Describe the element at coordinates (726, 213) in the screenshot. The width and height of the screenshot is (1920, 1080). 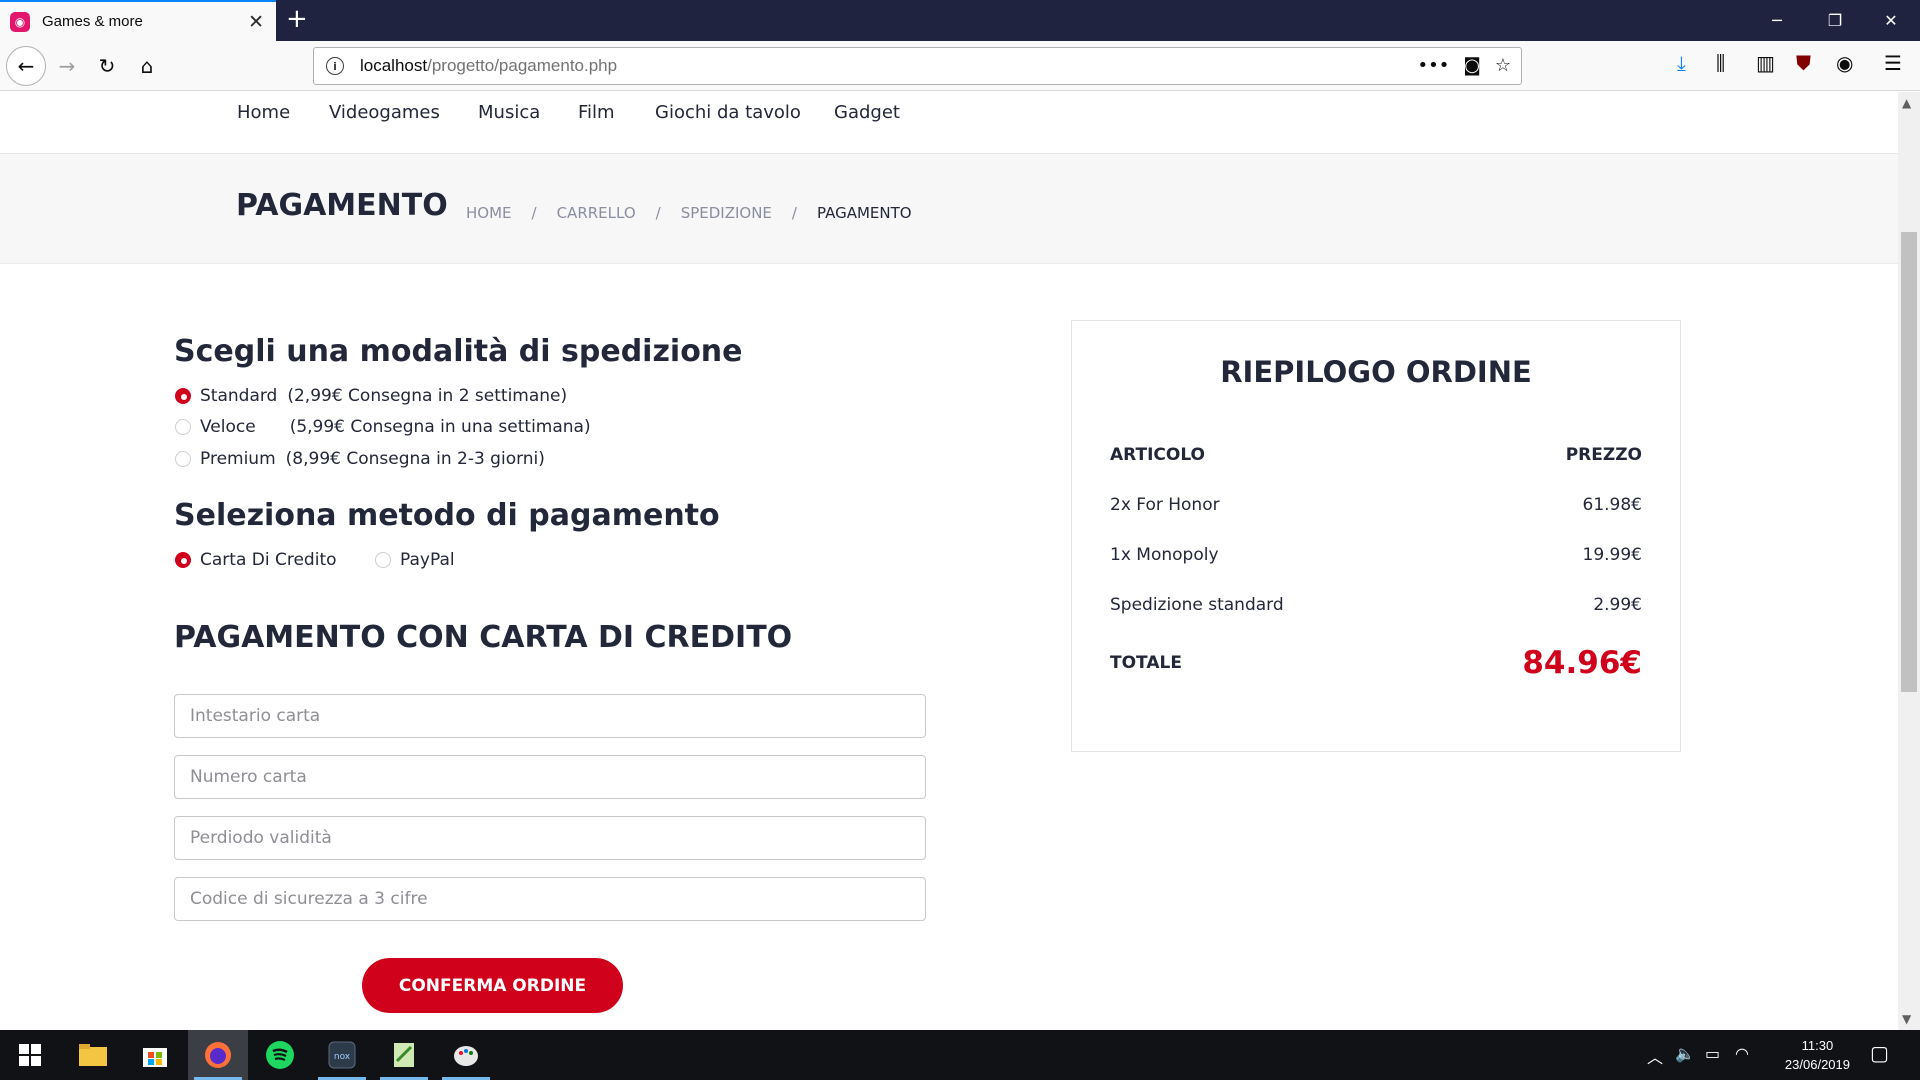
I see `breadcrumb-spedizione: SPEDIZIONE` at that location.